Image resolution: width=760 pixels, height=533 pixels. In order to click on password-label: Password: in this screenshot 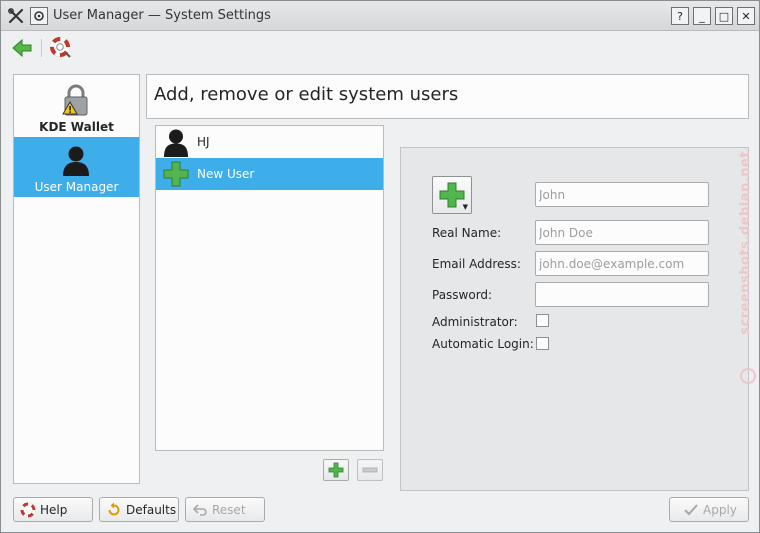, I will do `click(462, 295)`.